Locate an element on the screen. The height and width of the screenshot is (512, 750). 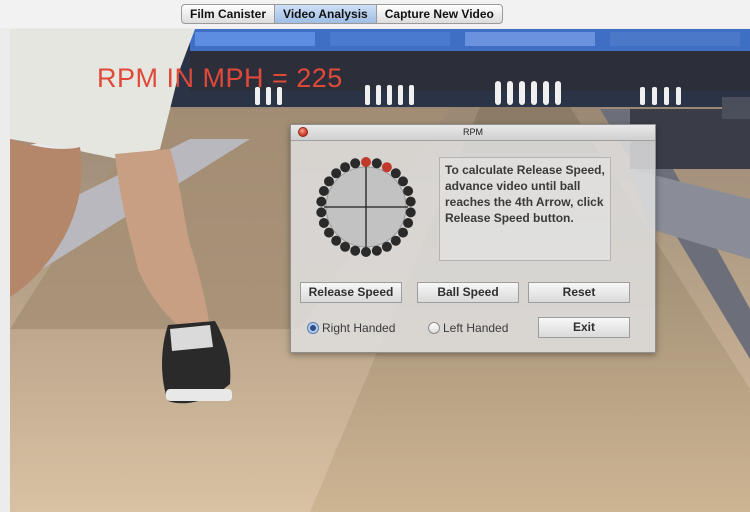
ball-speed-button: Ball Speed is located at coordinates (468, 292).